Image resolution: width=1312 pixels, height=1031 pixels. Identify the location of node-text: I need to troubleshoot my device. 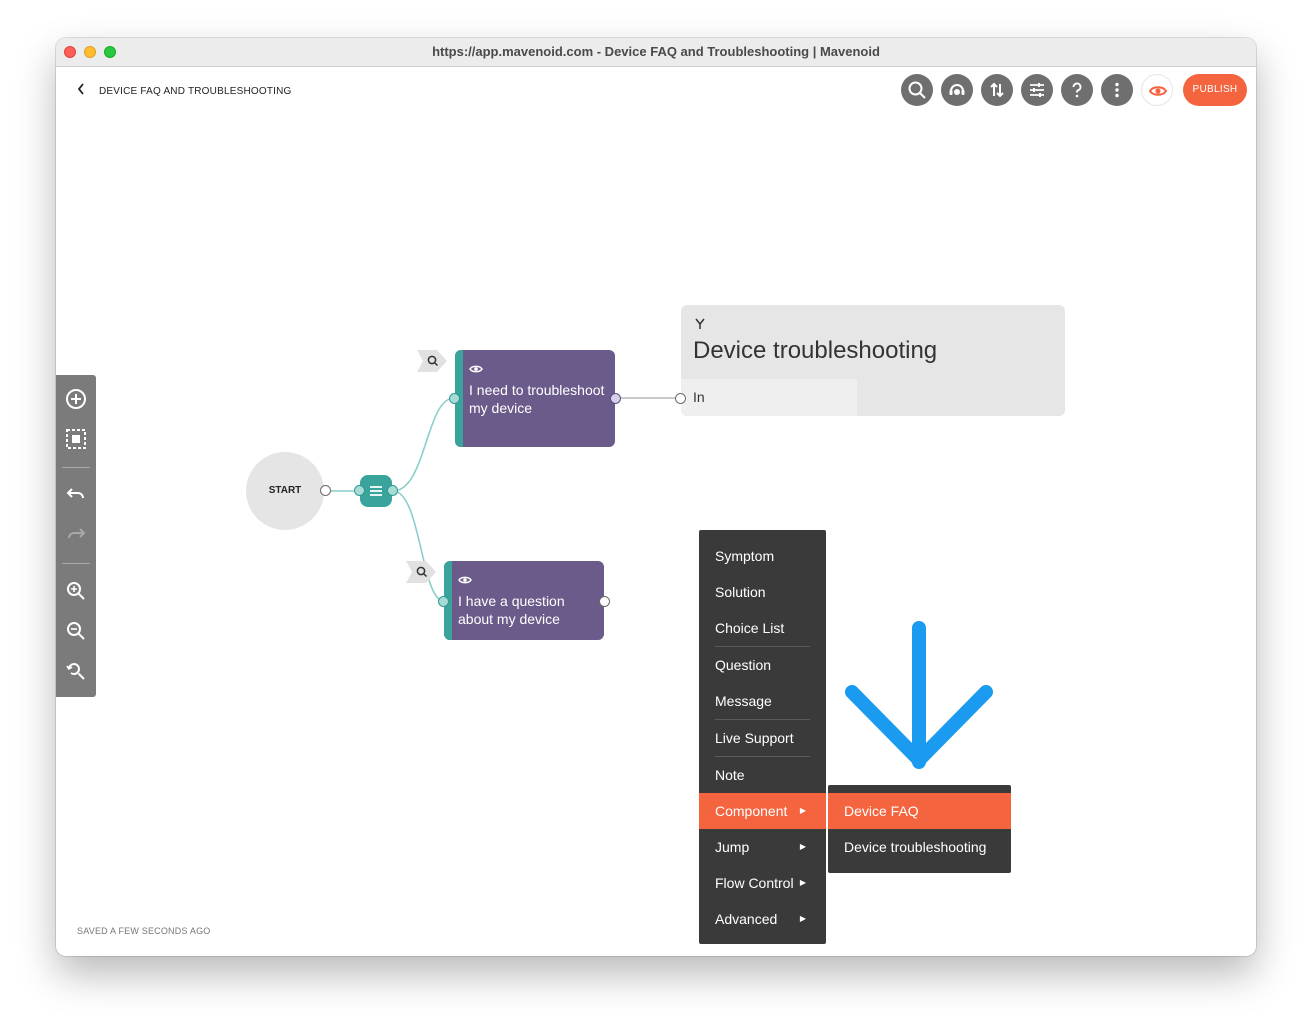
(537, 399).